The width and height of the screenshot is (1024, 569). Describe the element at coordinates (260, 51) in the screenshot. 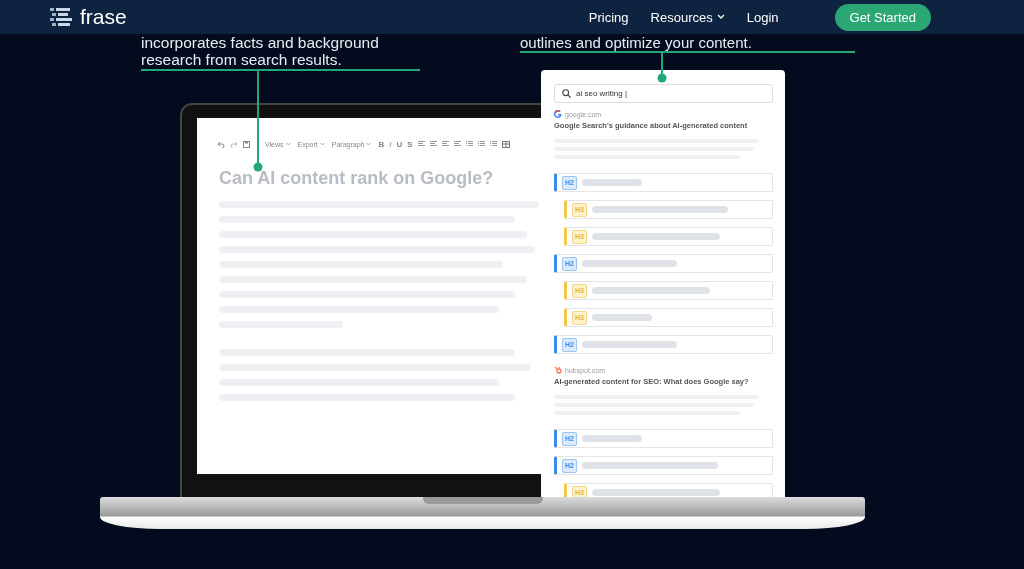

I see `caption-text: incorporates facts and background research from search results.` at that location.